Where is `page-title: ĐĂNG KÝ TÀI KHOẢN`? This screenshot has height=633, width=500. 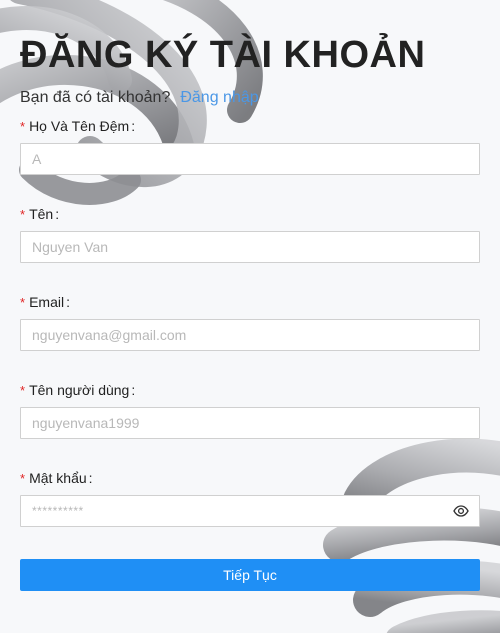
page-title: ĐĂNG KÝ TÀI KHOẢN is located at coordinates (223, 55).